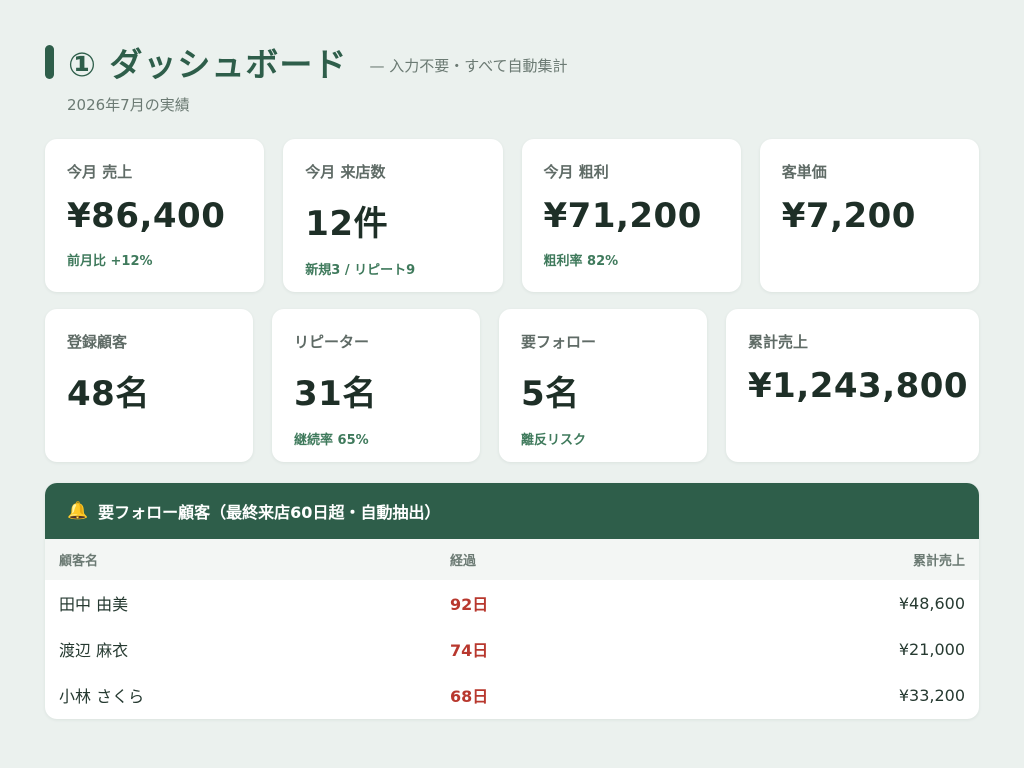  What do you see at coordinates (576, 172) in the screenshot?
I see `kpi-label: 今月 粗利` at bounding box center [576, 172].